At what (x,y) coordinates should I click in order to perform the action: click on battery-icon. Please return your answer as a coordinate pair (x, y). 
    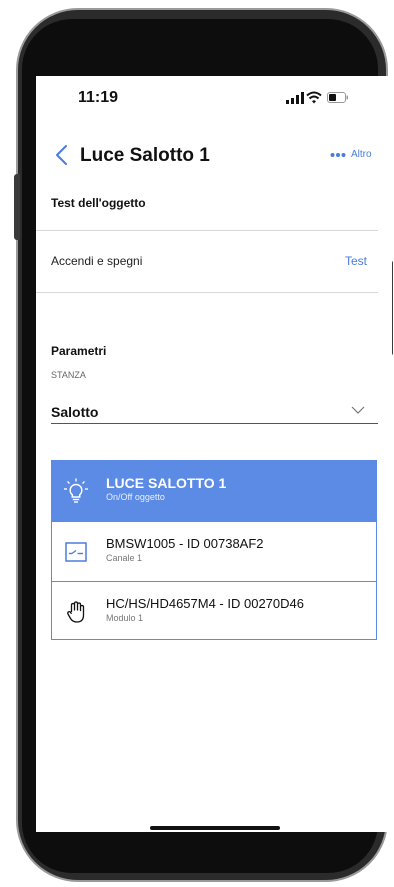
    Looking at the image, I should click on (337, 97).